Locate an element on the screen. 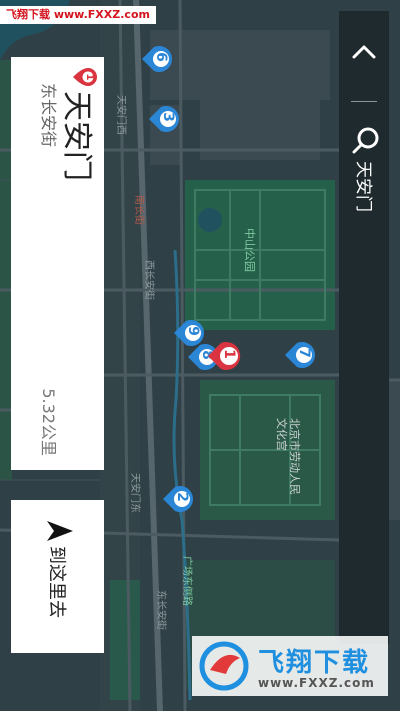  navigate-here-label: 到这里去 is located at coordinates (56, 582).